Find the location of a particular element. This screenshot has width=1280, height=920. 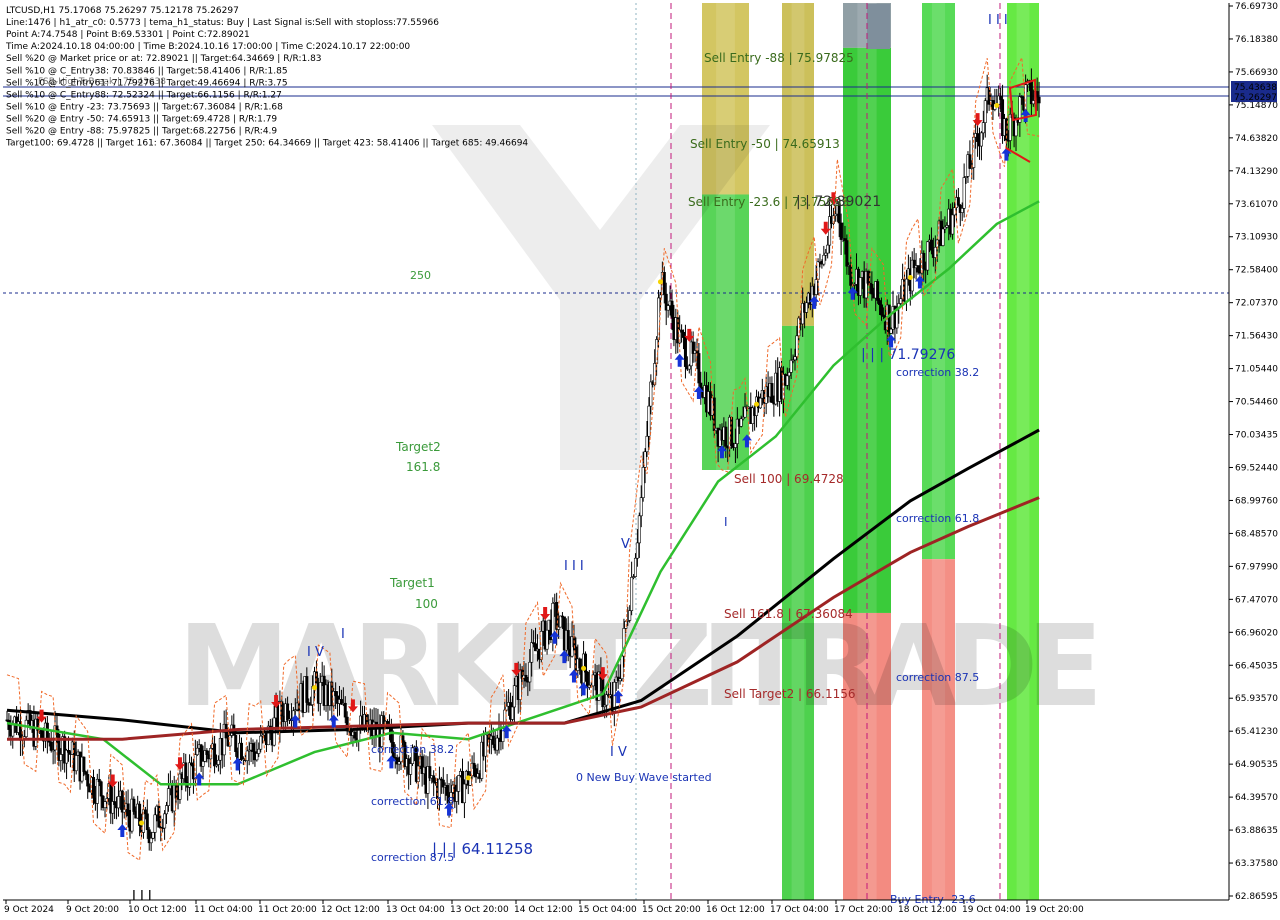

price-tag-label: 75.26297 is located at coordinates (1255, 98).